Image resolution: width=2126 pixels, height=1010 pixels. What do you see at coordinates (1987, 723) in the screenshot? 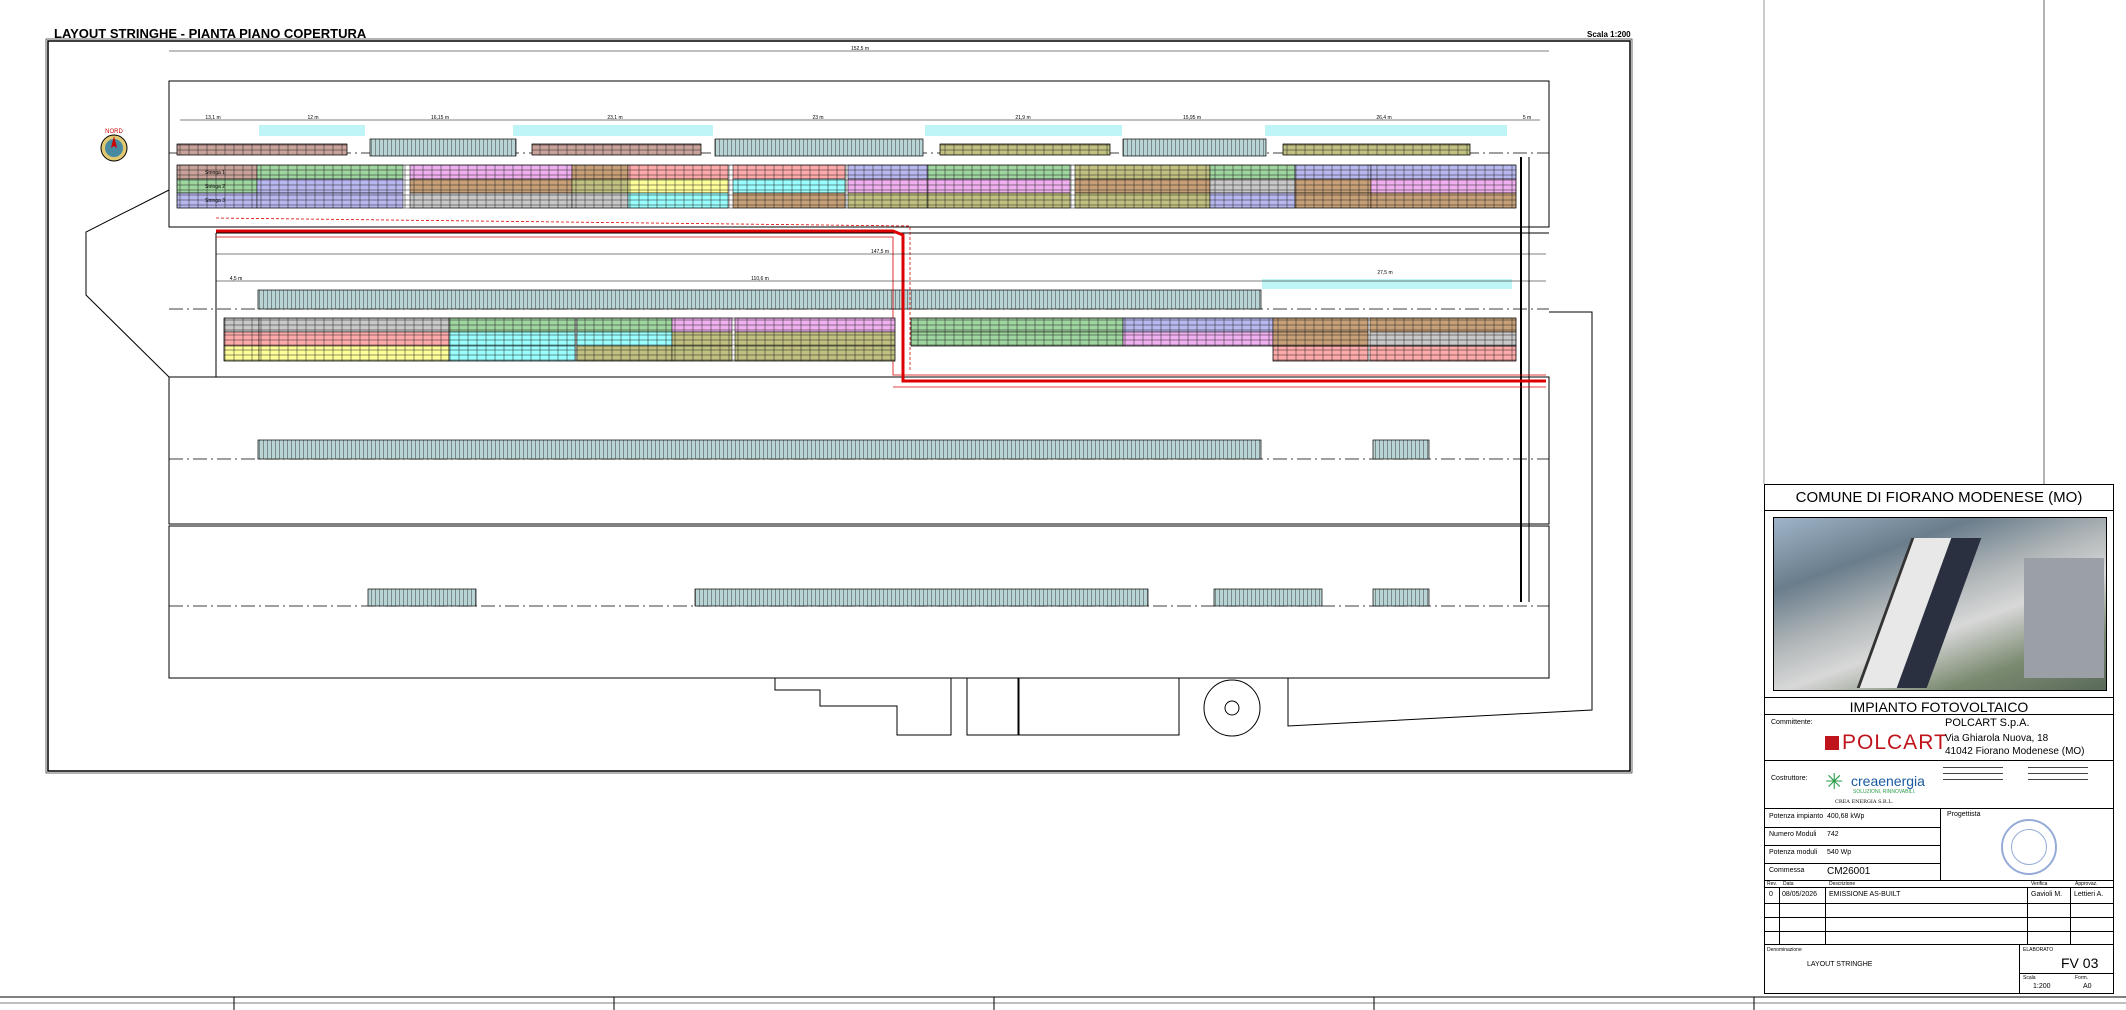
I see `client-name: POLCART S.p.A.` at bounding box center [1987, 723].